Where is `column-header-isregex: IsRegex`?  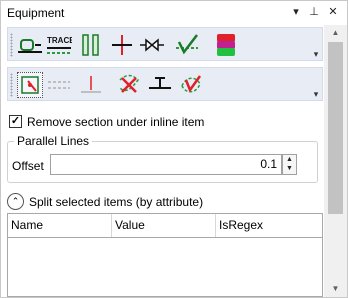
column-header-isregex: IsRegex is located at coordinates (269, 225).